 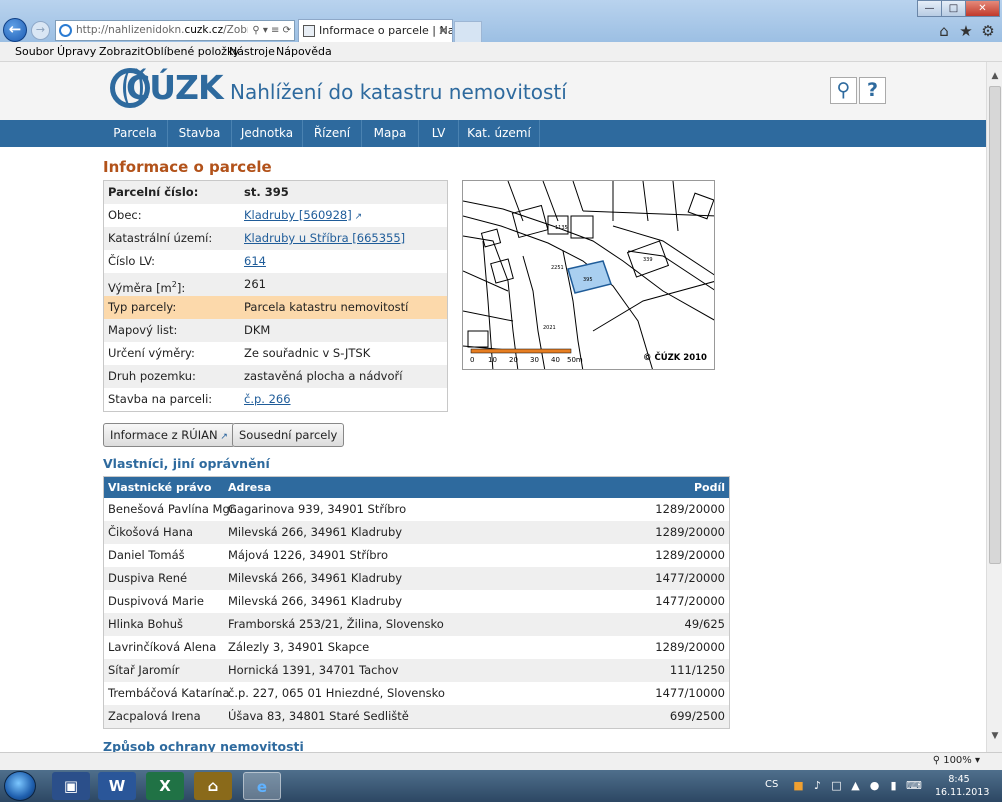 What do you see at coordinates (988, 31) in the screenshot?
I see `gear-icon: ⚙` at bounding box center [988, 31].